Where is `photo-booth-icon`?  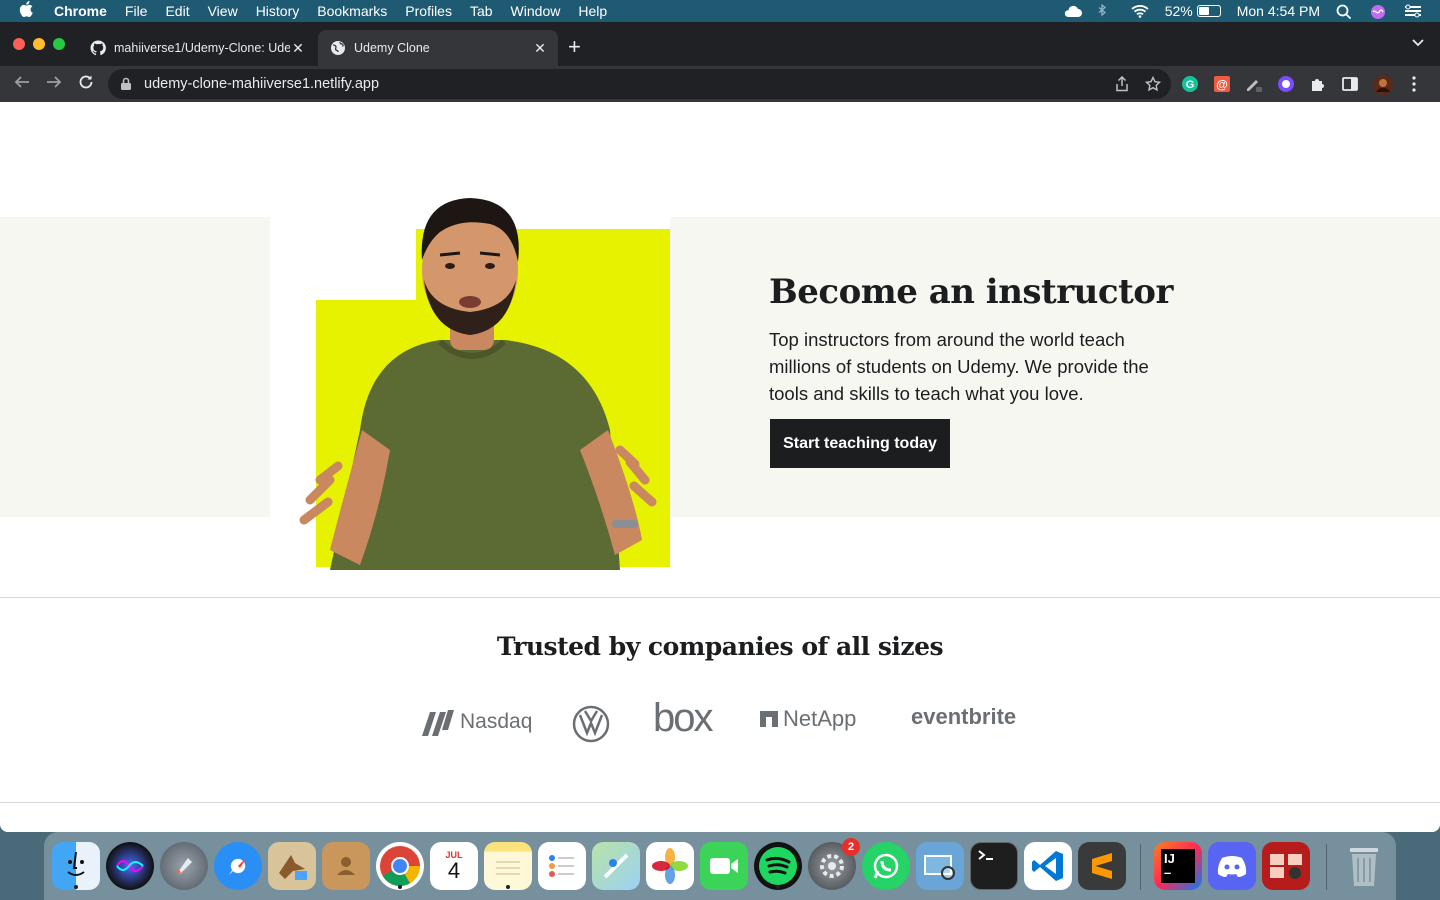 photo-booth-icon is located at coordinates (1286, 866).